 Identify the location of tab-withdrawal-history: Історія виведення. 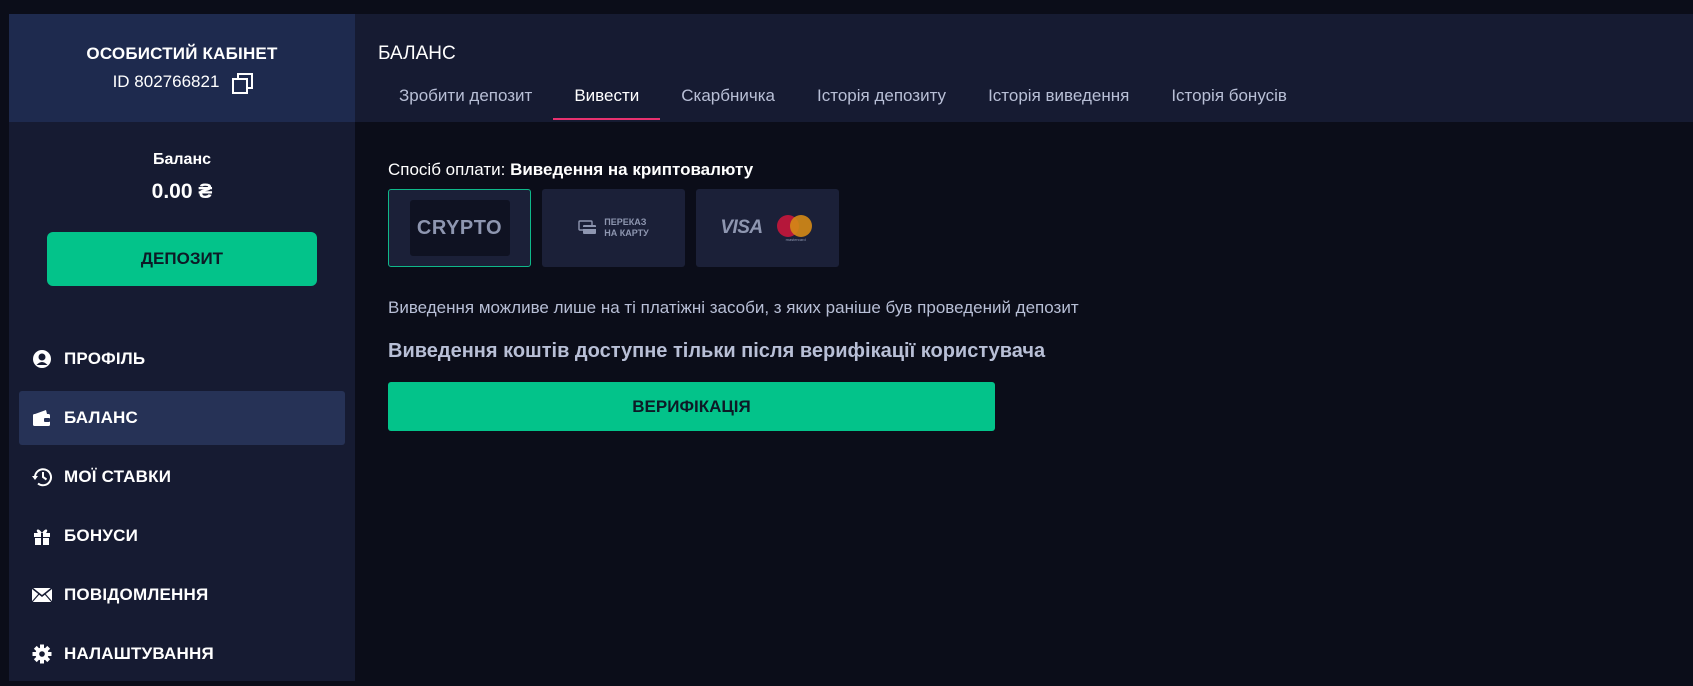
(1058, 100).